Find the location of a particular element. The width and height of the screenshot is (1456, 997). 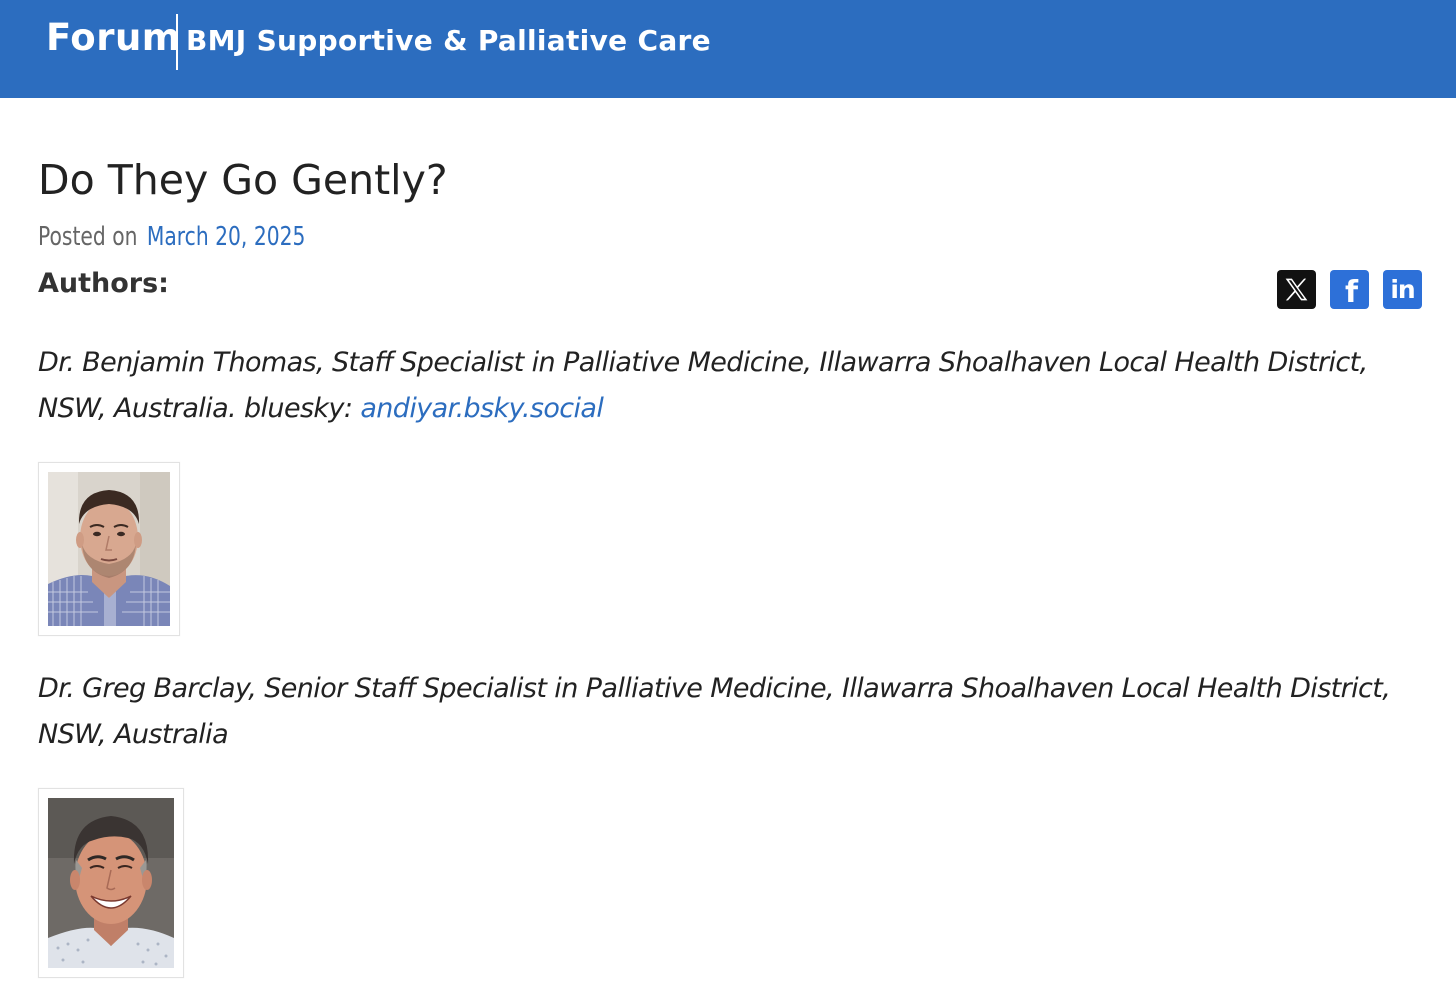

post-title: Do They Go Gently? is located at coordinates (243, 180).